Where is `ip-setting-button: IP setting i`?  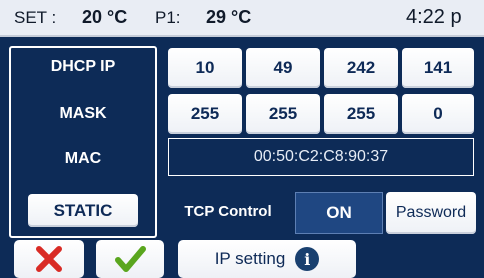 ip-setting-button: IP setting i is located at coordinates (267, 259).